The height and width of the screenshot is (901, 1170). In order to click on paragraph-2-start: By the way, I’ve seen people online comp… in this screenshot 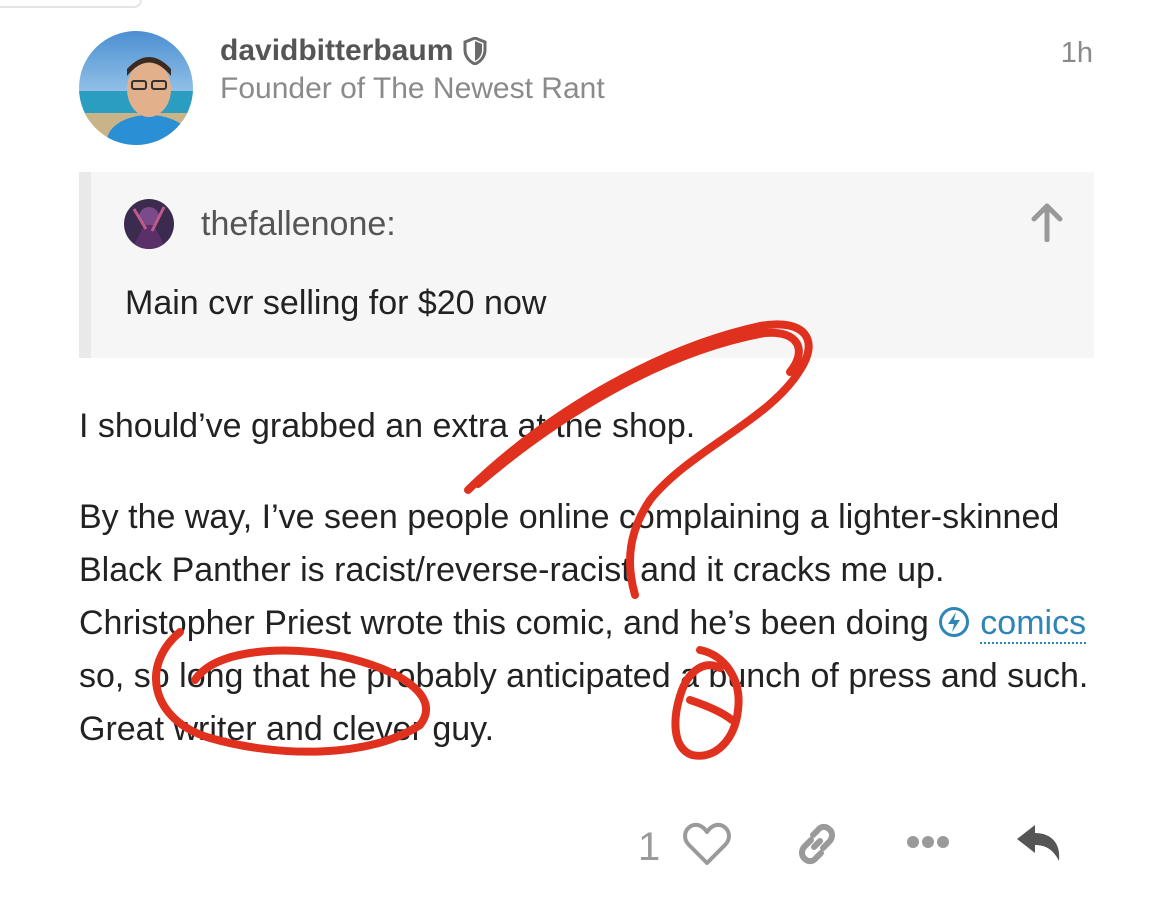, I will do `click(569, 570)`.